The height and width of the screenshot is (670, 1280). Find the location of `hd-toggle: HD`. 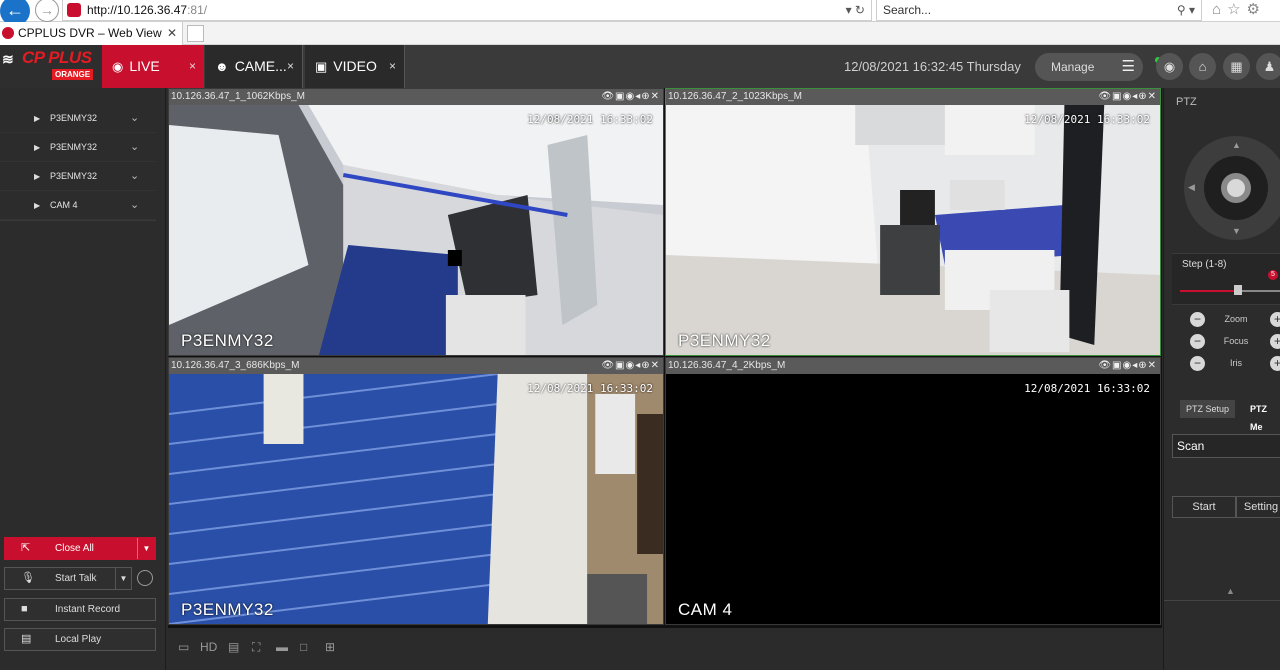

hd-toggle: HD is located at coordinates (208, 647).